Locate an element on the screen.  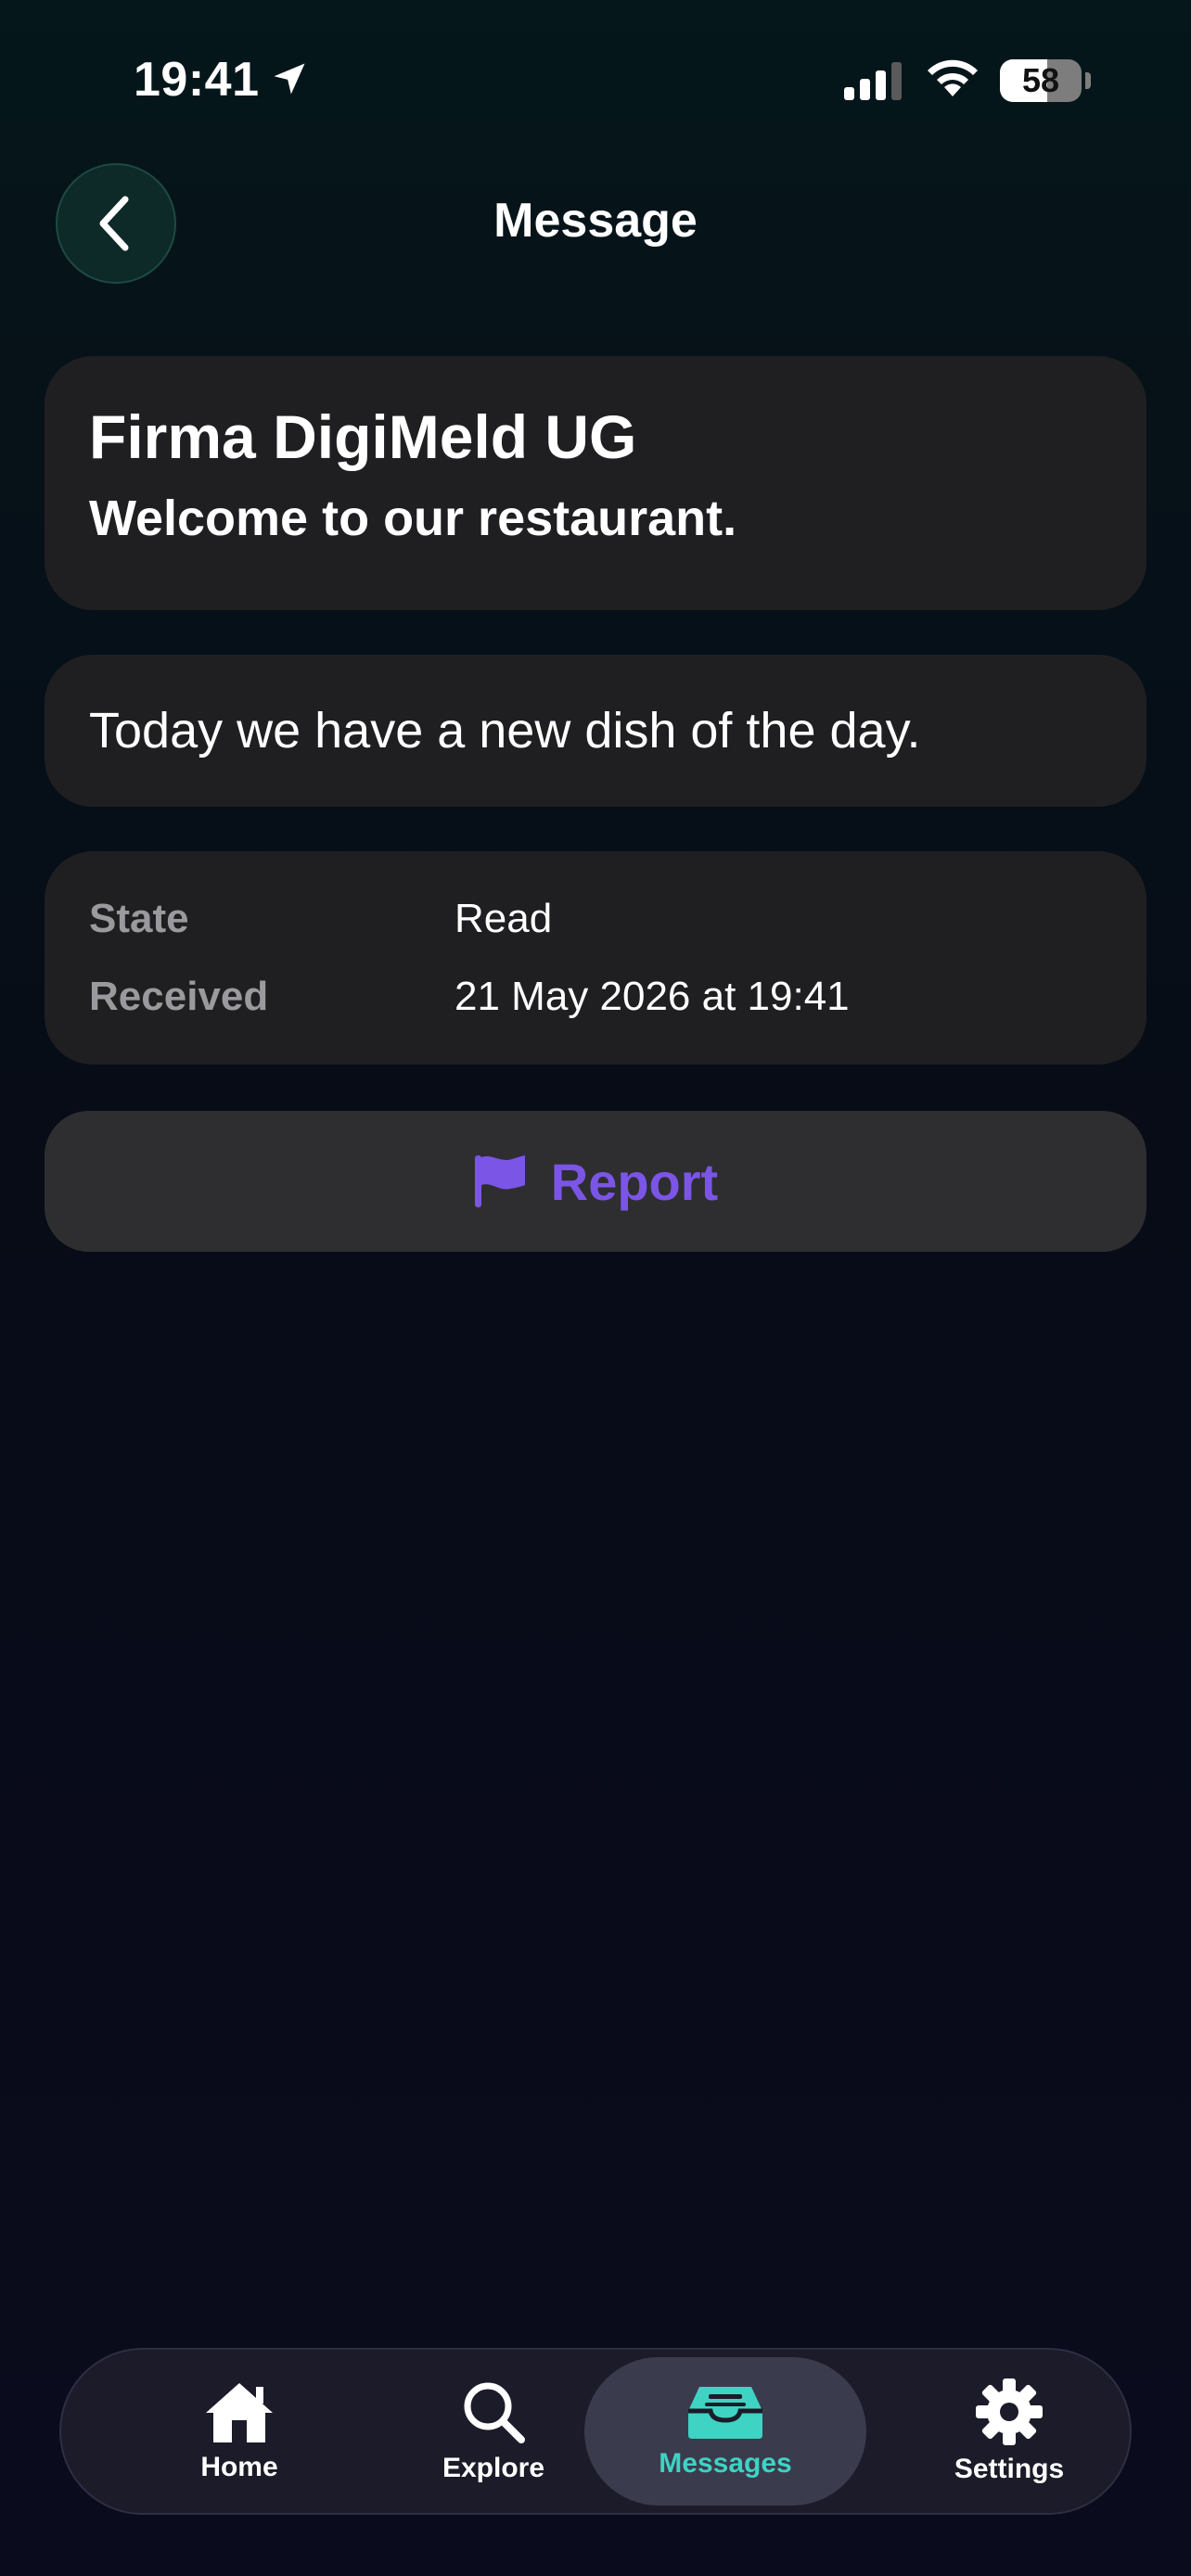
meta-label: Received is located at coordinates (179, 997).